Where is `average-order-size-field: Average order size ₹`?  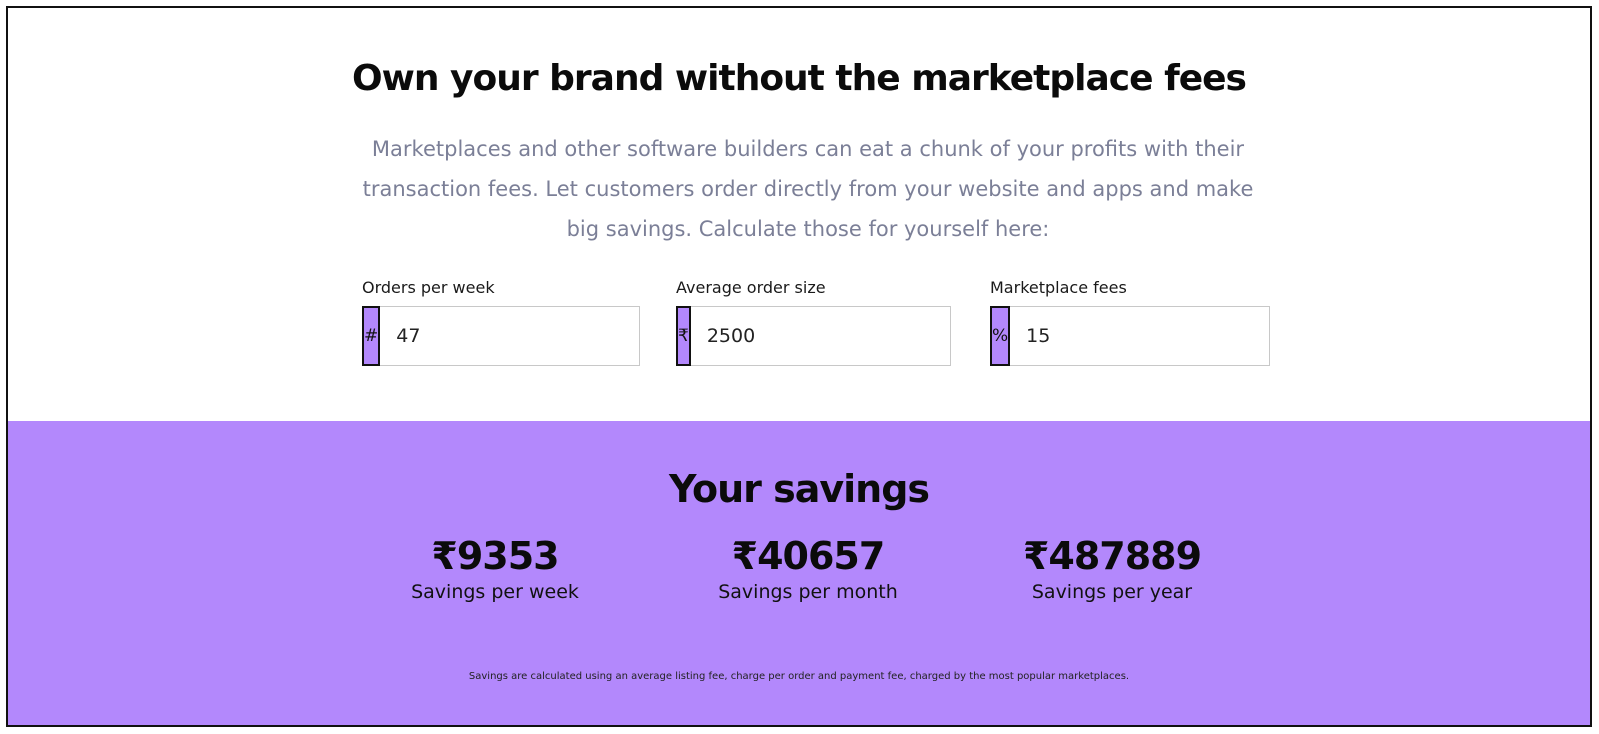 average-order-size-field: Average order size ₹ is located at coordinates (813, 321).